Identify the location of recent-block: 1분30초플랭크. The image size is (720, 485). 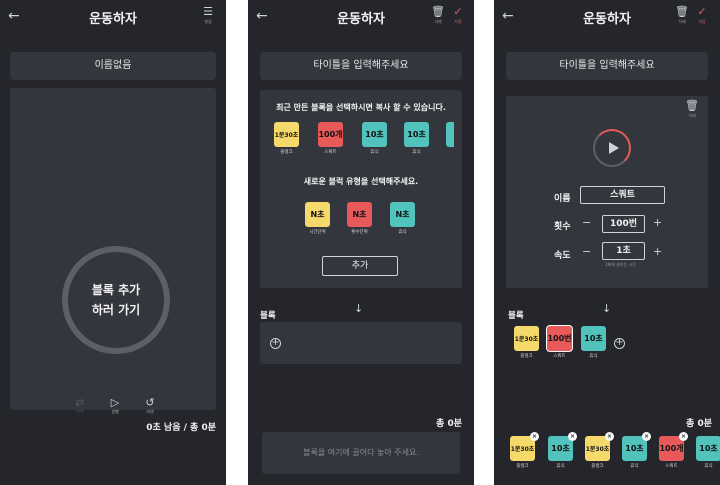
(286, 138).